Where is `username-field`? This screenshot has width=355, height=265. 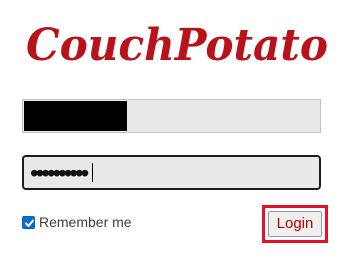 username-field is located at coordinates (171, 116).